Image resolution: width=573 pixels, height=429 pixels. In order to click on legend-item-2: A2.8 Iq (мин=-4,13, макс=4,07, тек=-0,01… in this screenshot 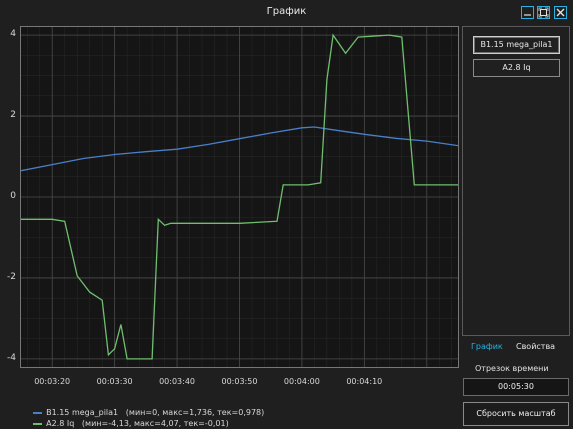, I will do `click(128, 419)`.